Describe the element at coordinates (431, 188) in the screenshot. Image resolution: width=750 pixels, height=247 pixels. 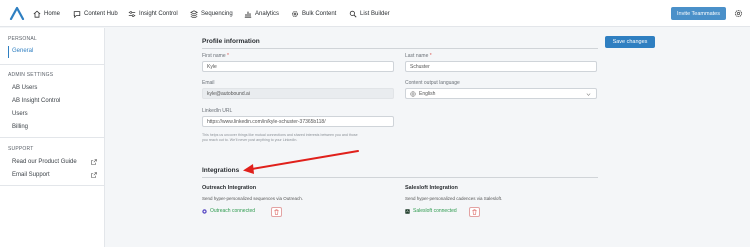
I see `salesloft-integration-title: Salesloft Integration` at that location.